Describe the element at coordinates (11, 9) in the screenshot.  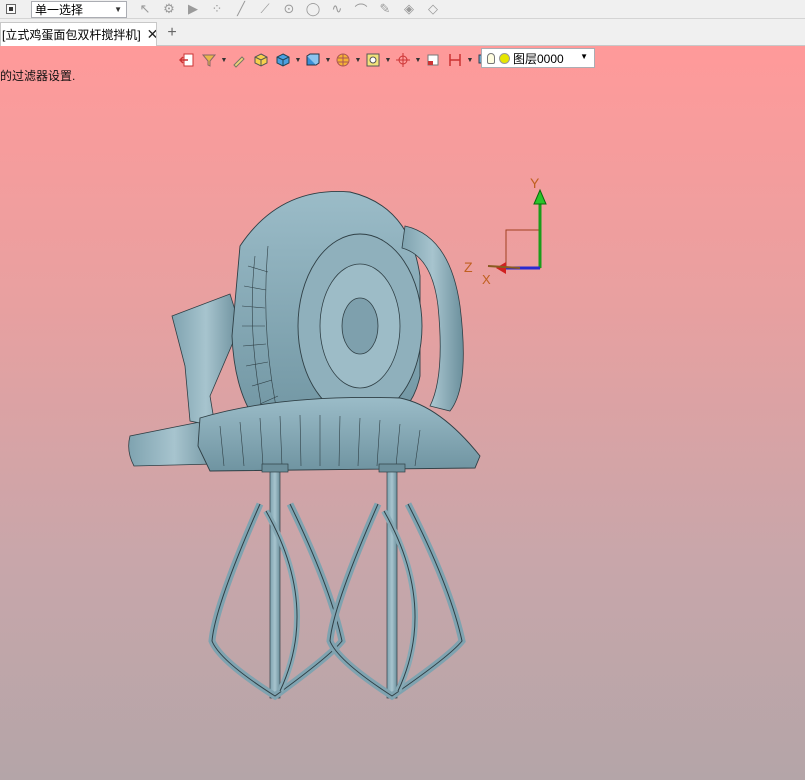
I see `stop-icon` at that location.